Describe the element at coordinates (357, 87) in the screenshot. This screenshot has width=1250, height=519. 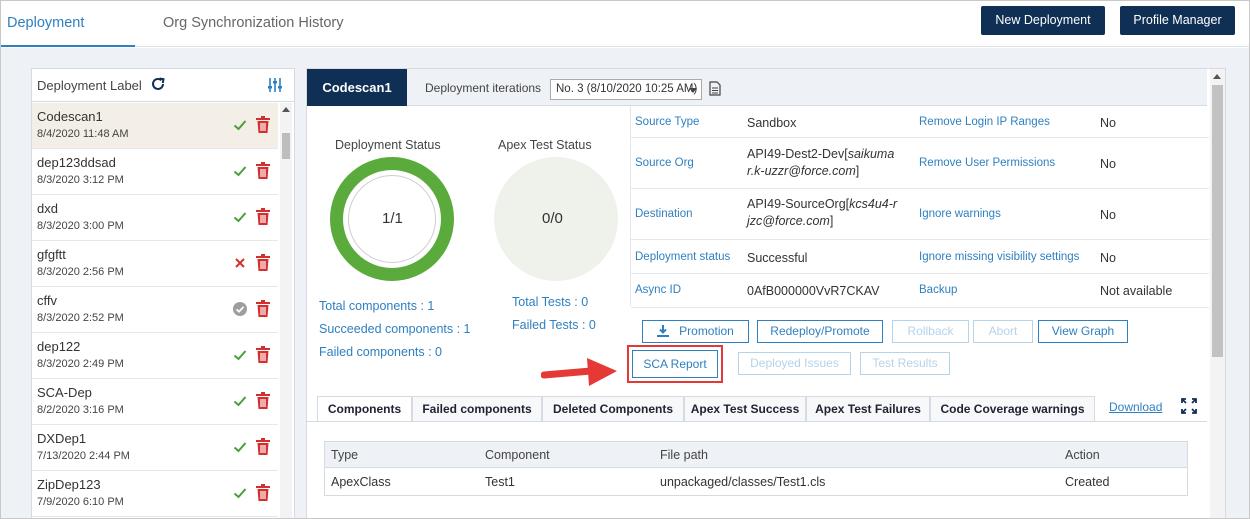
I see `deployment-name-tab: Codescan1` at that location.